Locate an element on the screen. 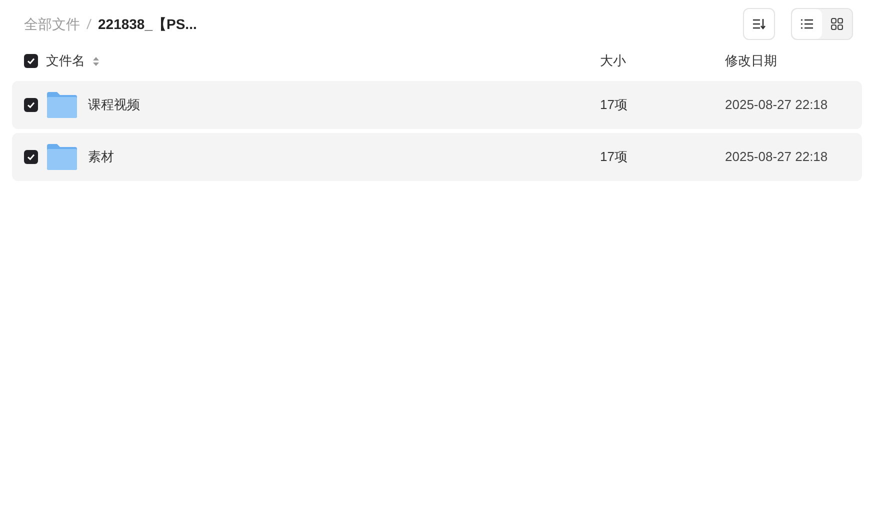 This screenshot has height=514, width=874. list-icon is located at coordinates (807, 24).